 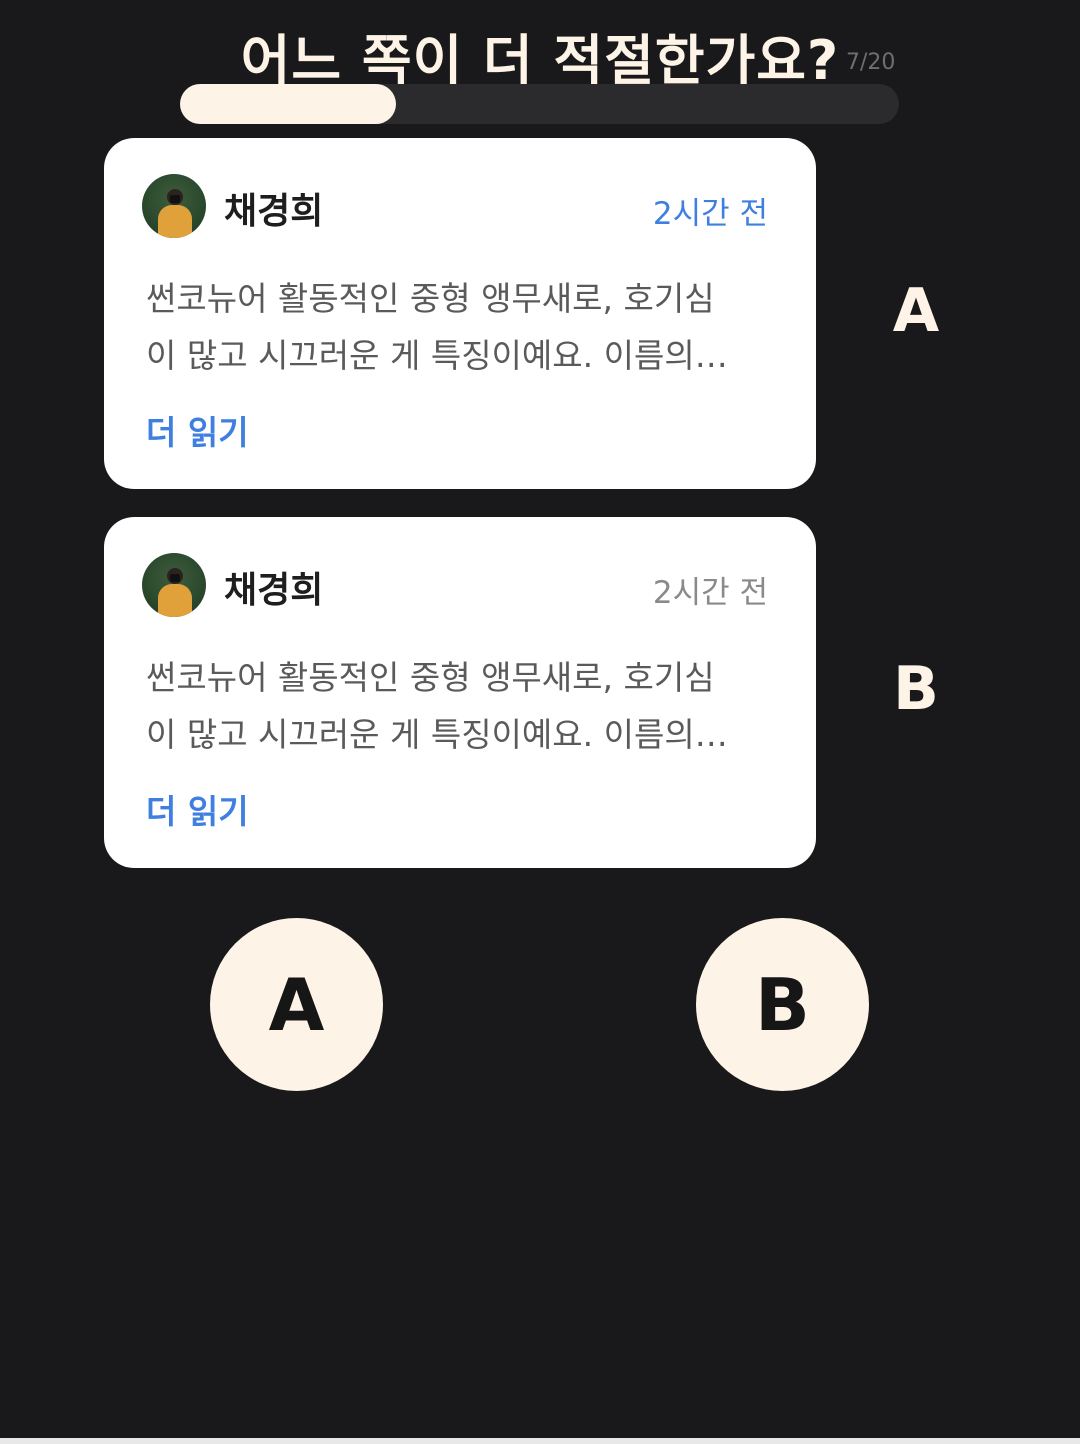 I want to click on question-counter: 7/20, so click(x=871, y=62).